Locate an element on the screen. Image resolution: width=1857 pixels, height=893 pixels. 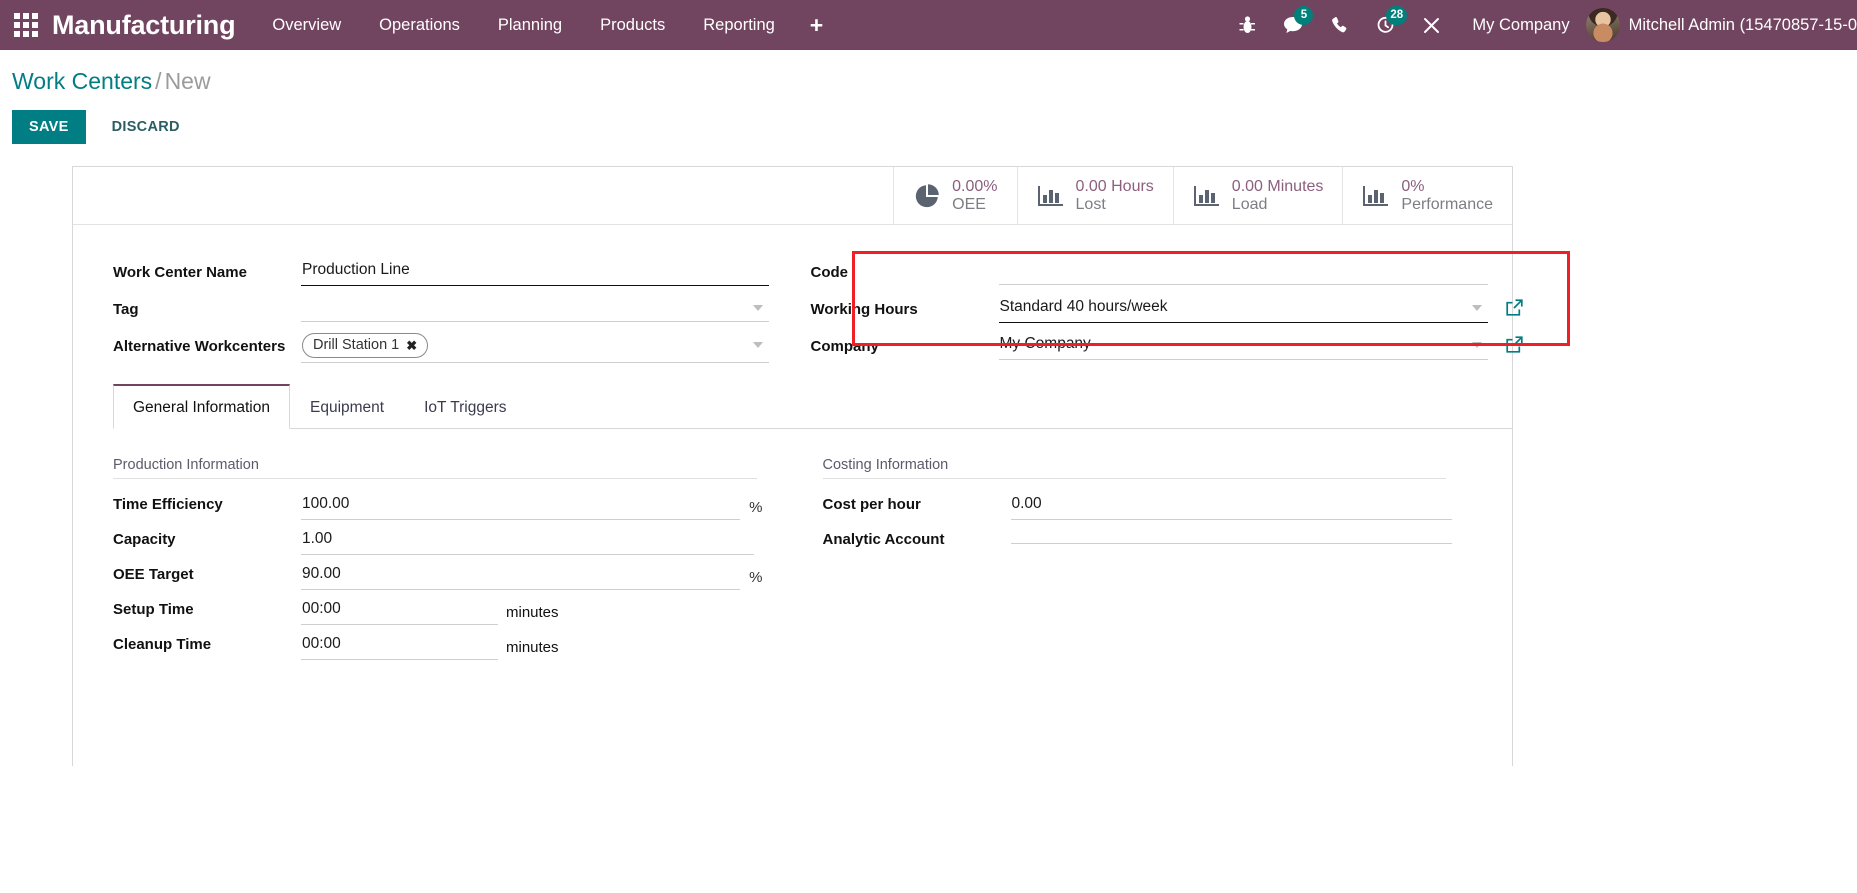
input-tag is located at coordinates (535, 307).